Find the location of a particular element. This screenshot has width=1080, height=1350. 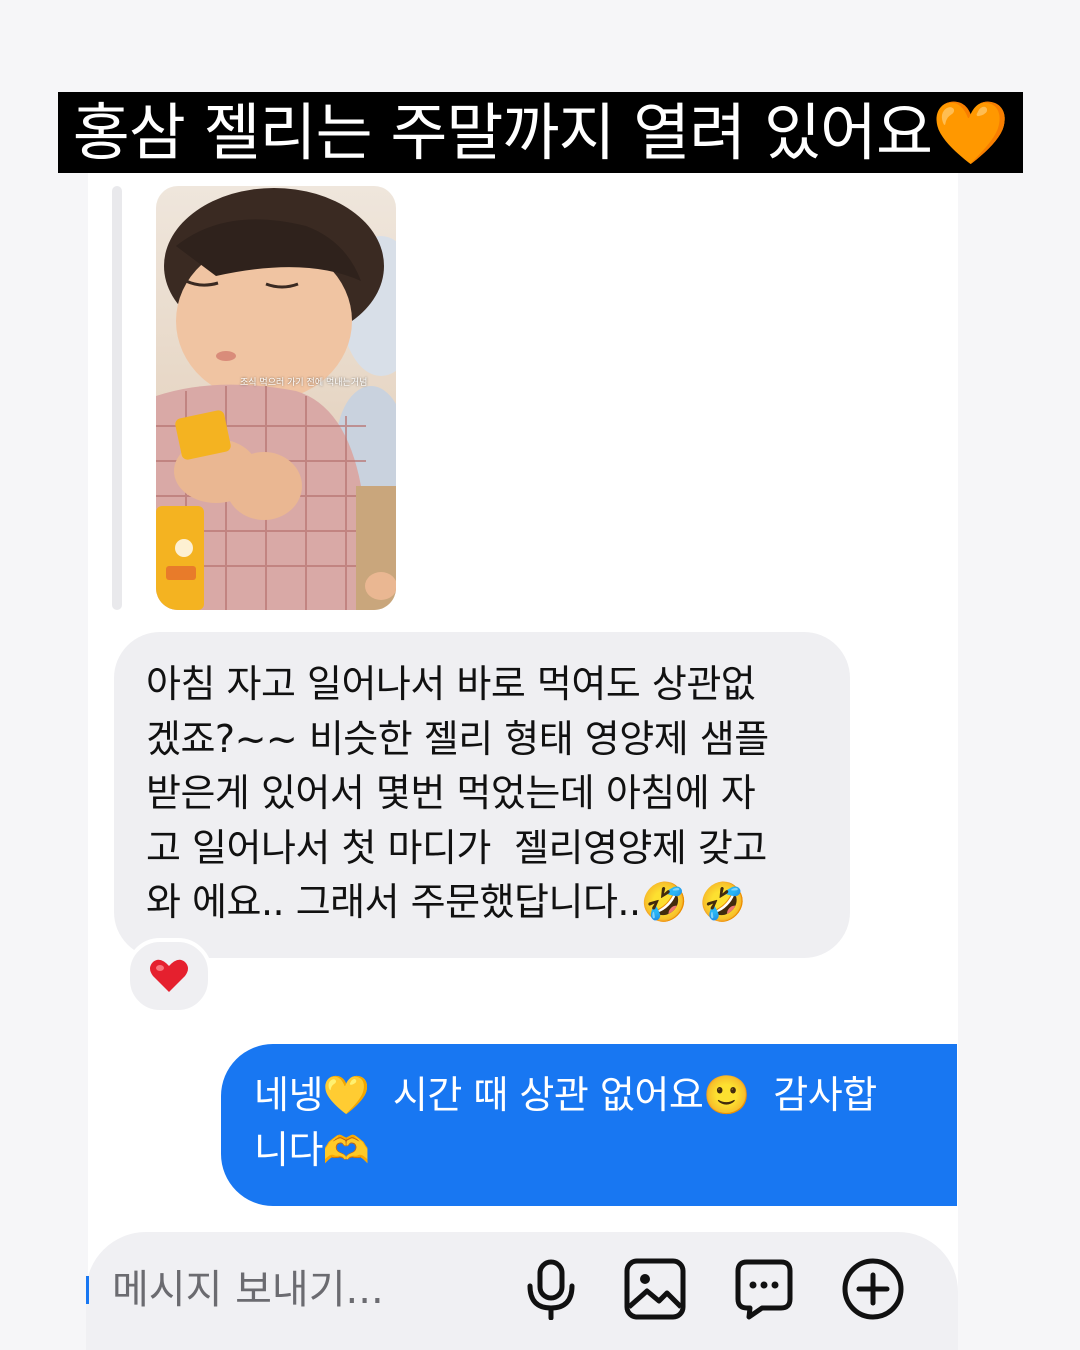

heart-reaction-badge is located at coordinates (169, 976).